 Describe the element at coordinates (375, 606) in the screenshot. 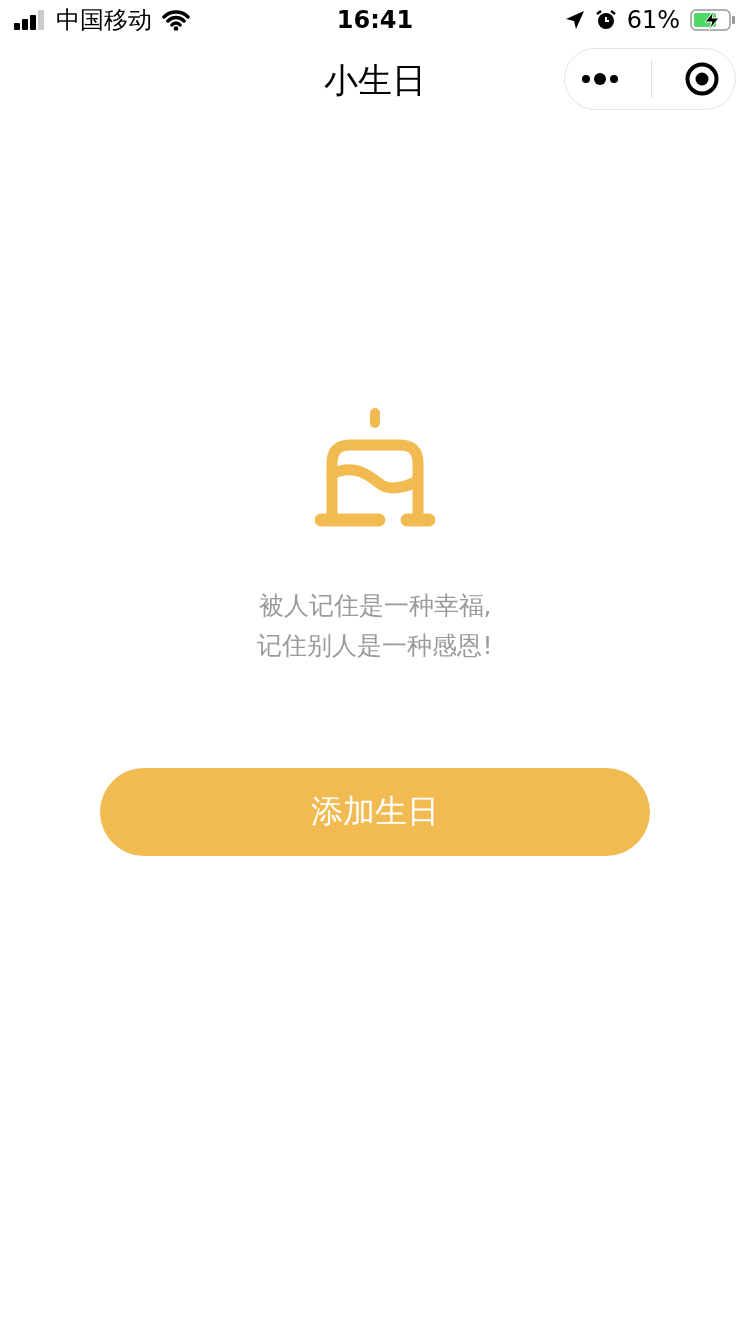

I see `slogan-line: 被人记住是一种幸福,` at that location.